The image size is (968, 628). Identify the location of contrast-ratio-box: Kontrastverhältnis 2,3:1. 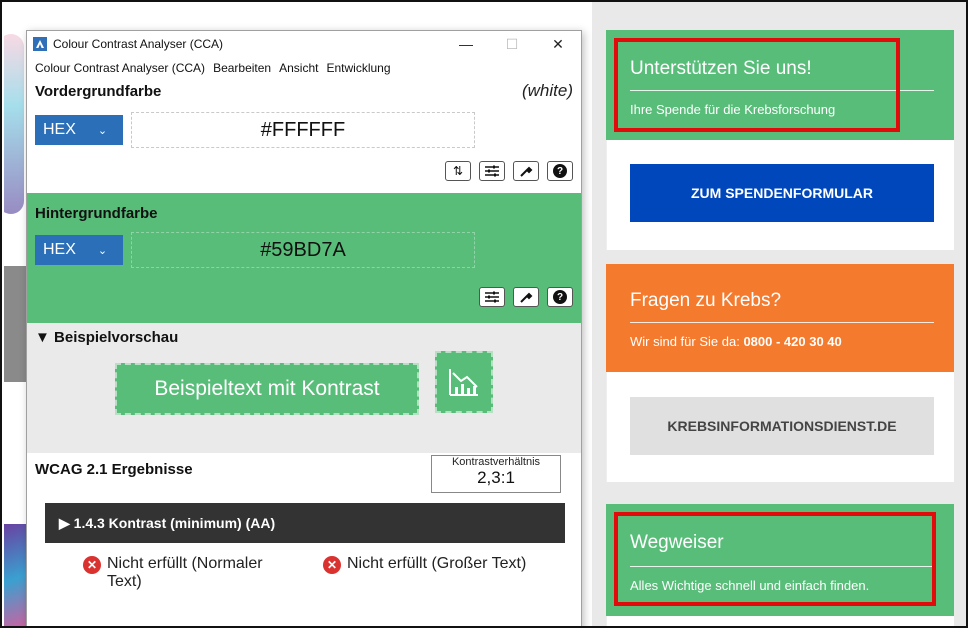
(496, 474).